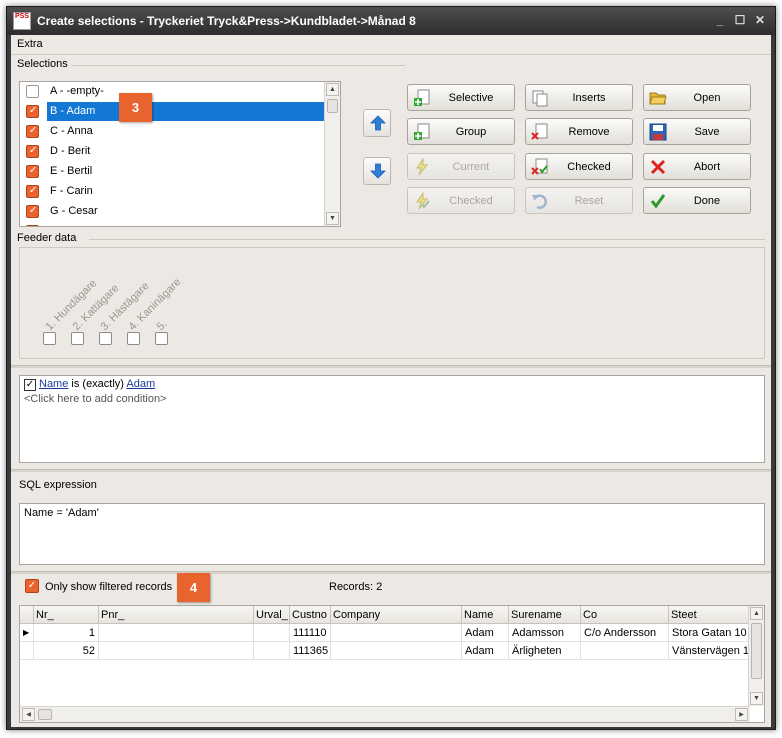 This screenshot has height=738, width=782. I want to click on cell-nr: 52, so click(66, 651).